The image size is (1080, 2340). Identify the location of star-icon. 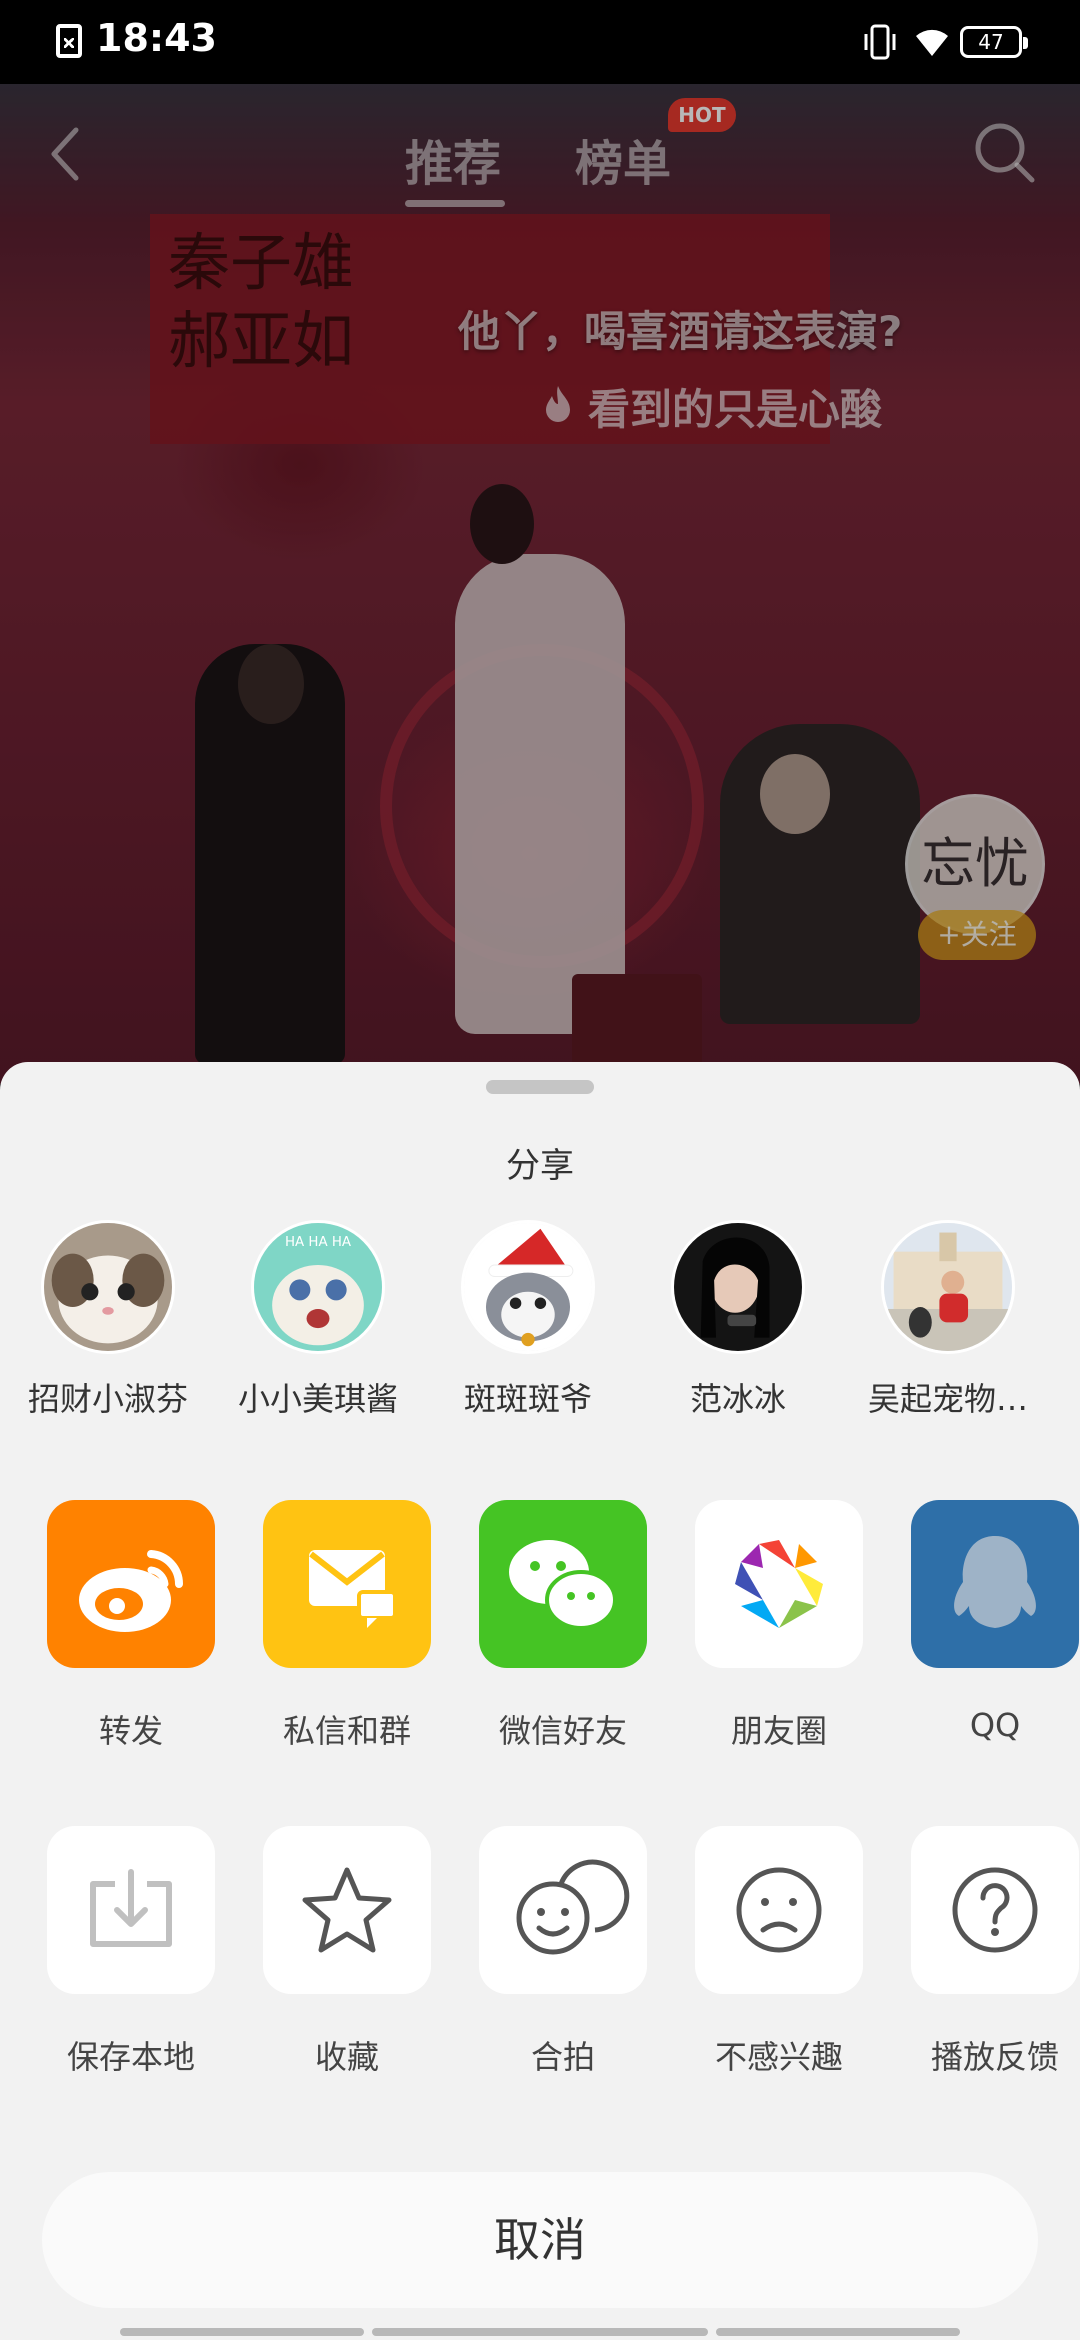
(347, 1910).